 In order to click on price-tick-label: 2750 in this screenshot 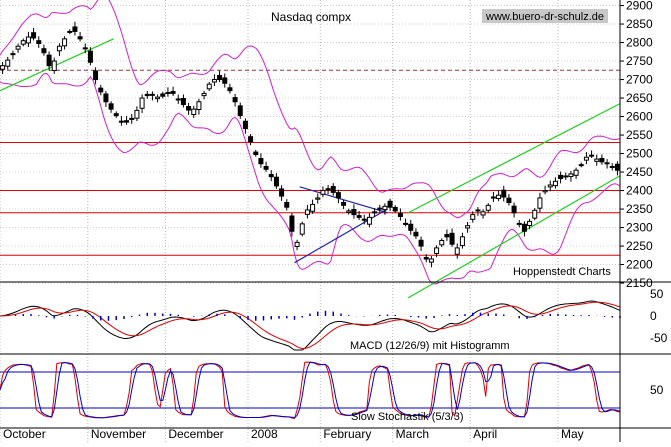, I will do `click(639, 61)`.